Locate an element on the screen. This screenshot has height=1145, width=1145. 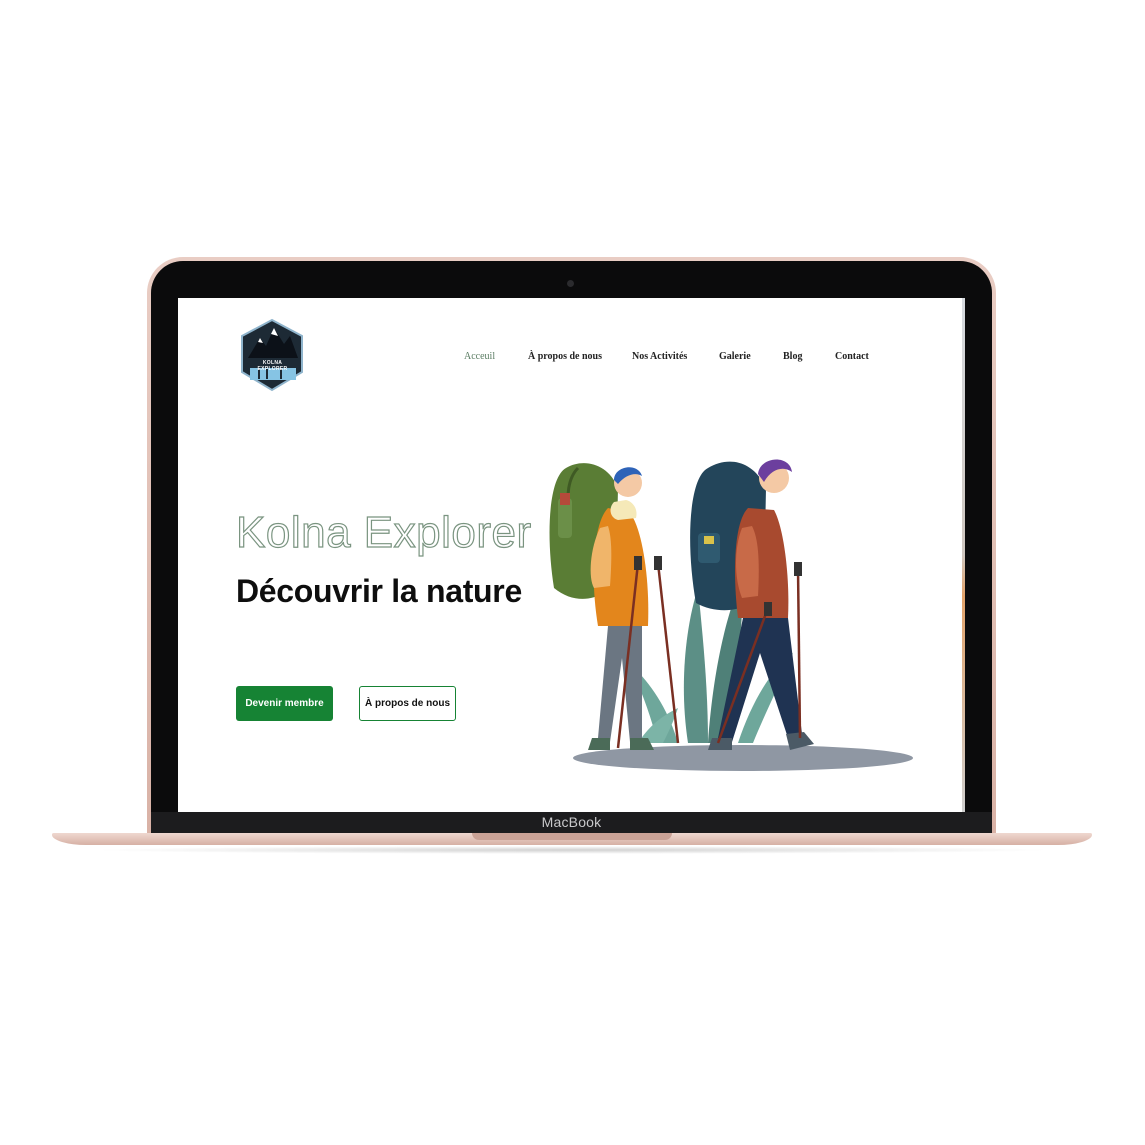
join-button: Devenir membre is located at coordinates (284, 703).